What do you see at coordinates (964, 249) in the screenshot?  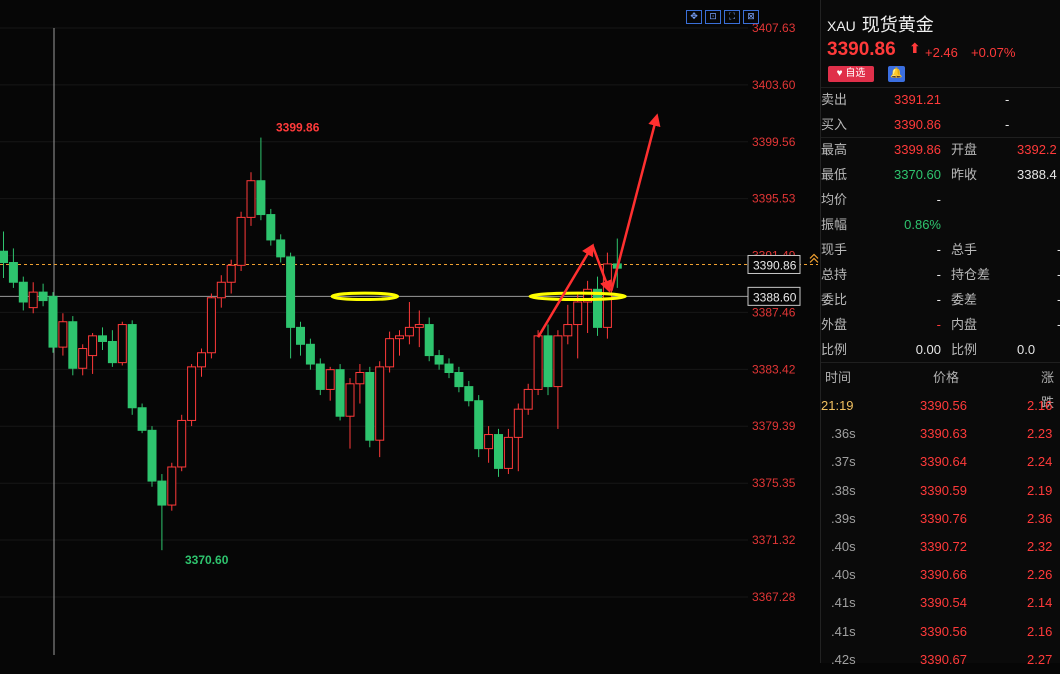 I see `stat-label-2: 总手` at bounding box center [964, 249].